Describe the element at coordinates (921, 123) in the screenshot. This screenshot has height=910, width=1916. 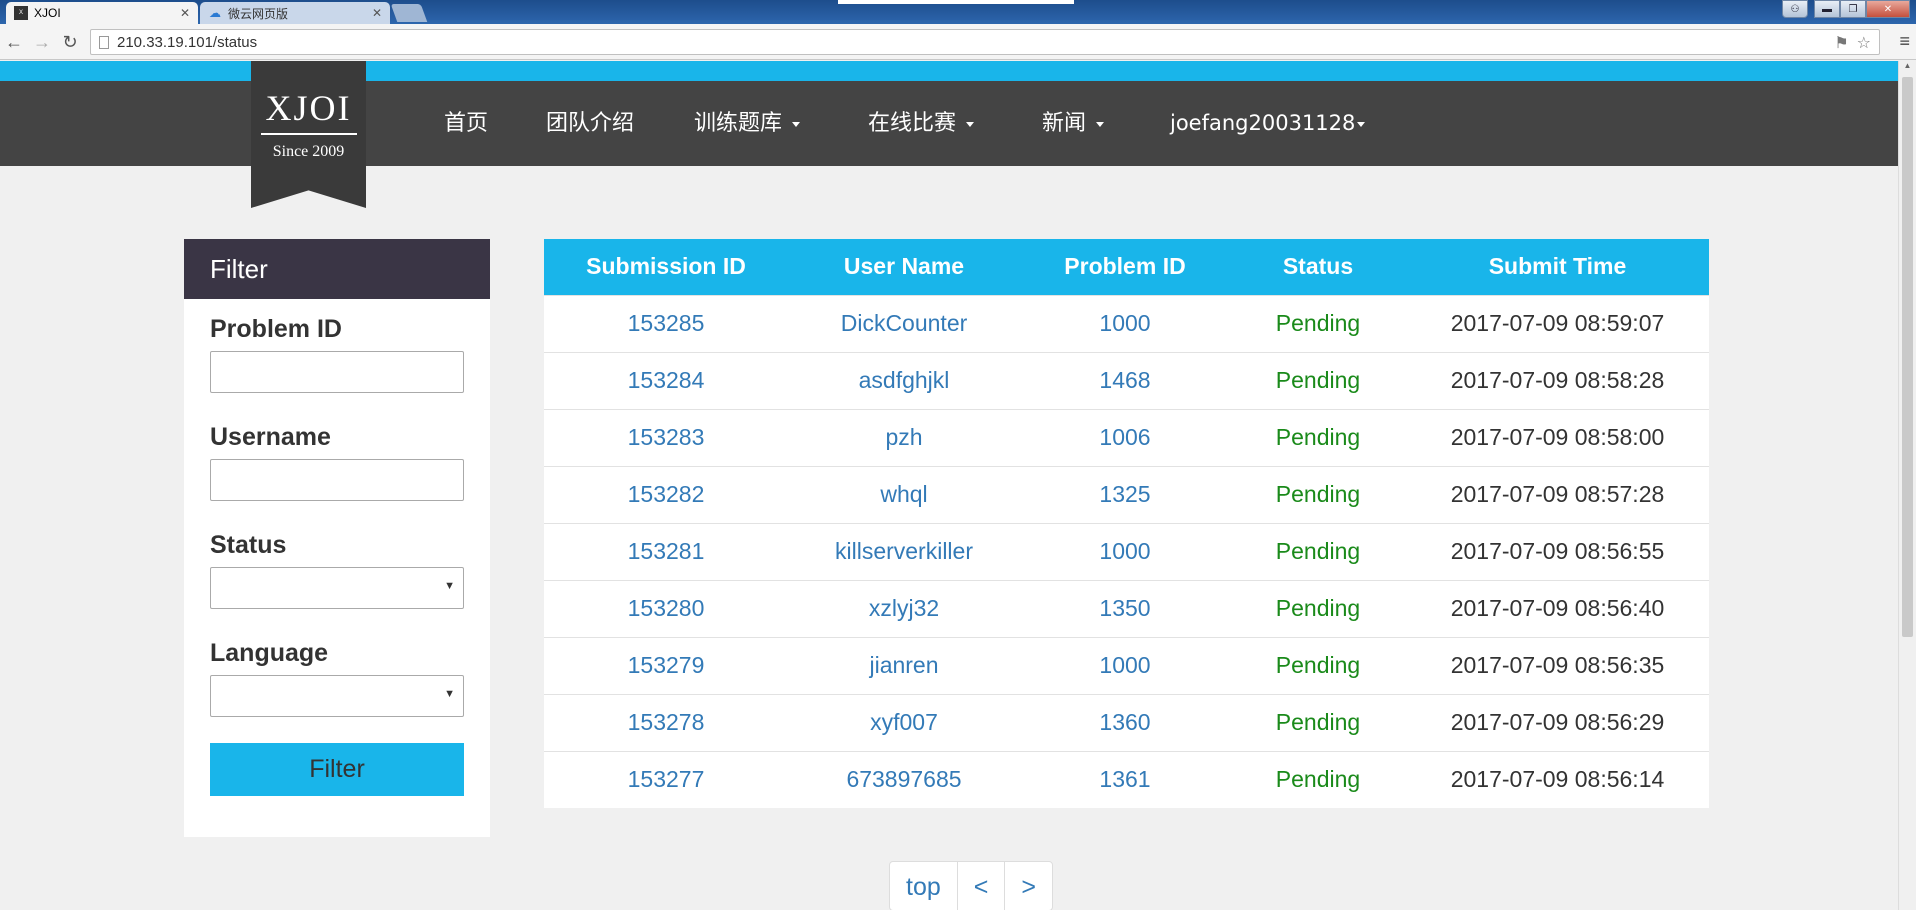
I see `nav-contests: 在线比赛` at that location.